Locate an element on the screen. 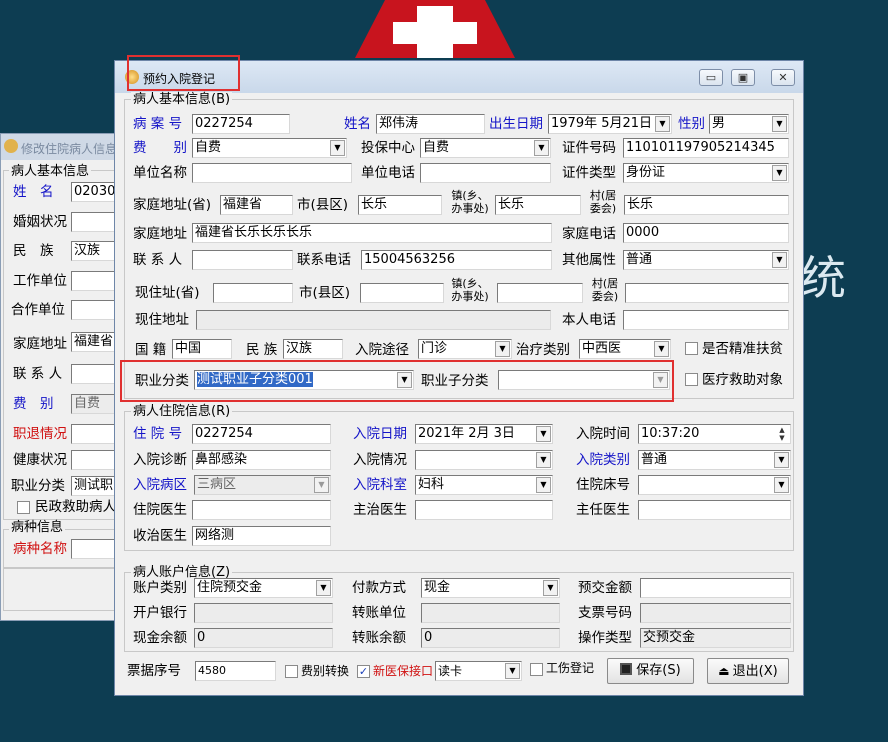 The width and height of the screenshot is (888, 742). cur-addr-label: 现住地址 is located at coordinates (162, 320).